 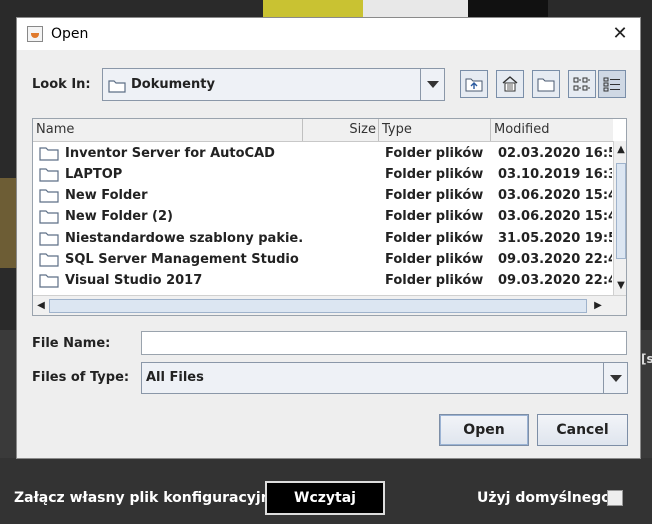 What do you see at coordinates (325, 498) in the screenshot?
I see `load-button: Wczytaj` at bounding box center [325, 498].